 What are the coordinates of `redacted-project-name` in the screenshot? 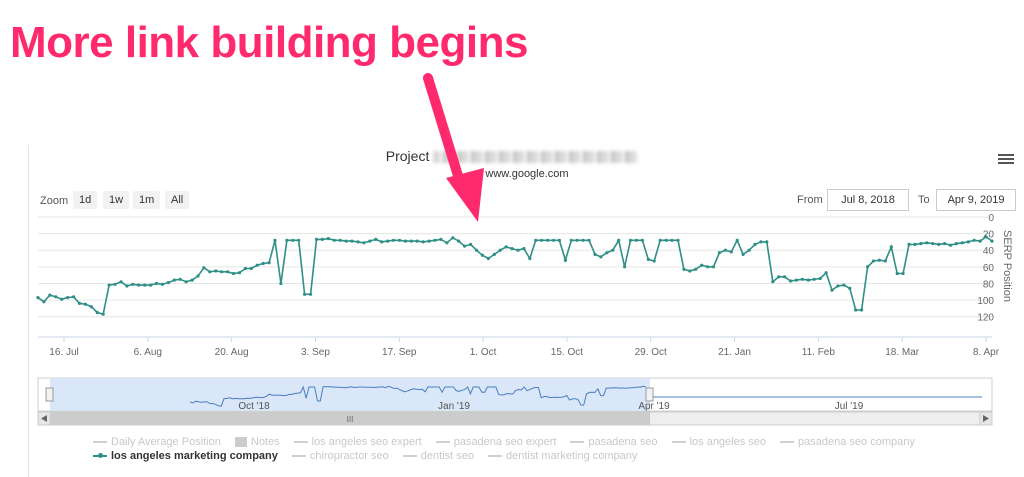 It's located at (536, 157).